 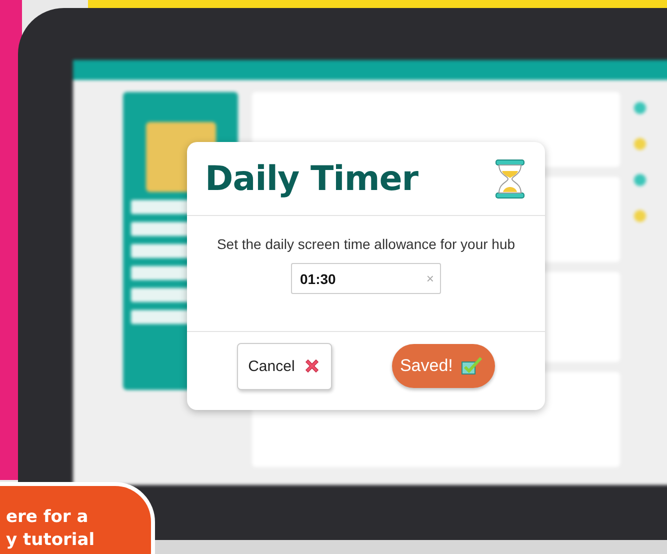 What do you see at coordinates (366, 244) in the screenshot?
I see `dialog-description: Set the daily screen time allowance for your hub` at bounding box center [366, 244].